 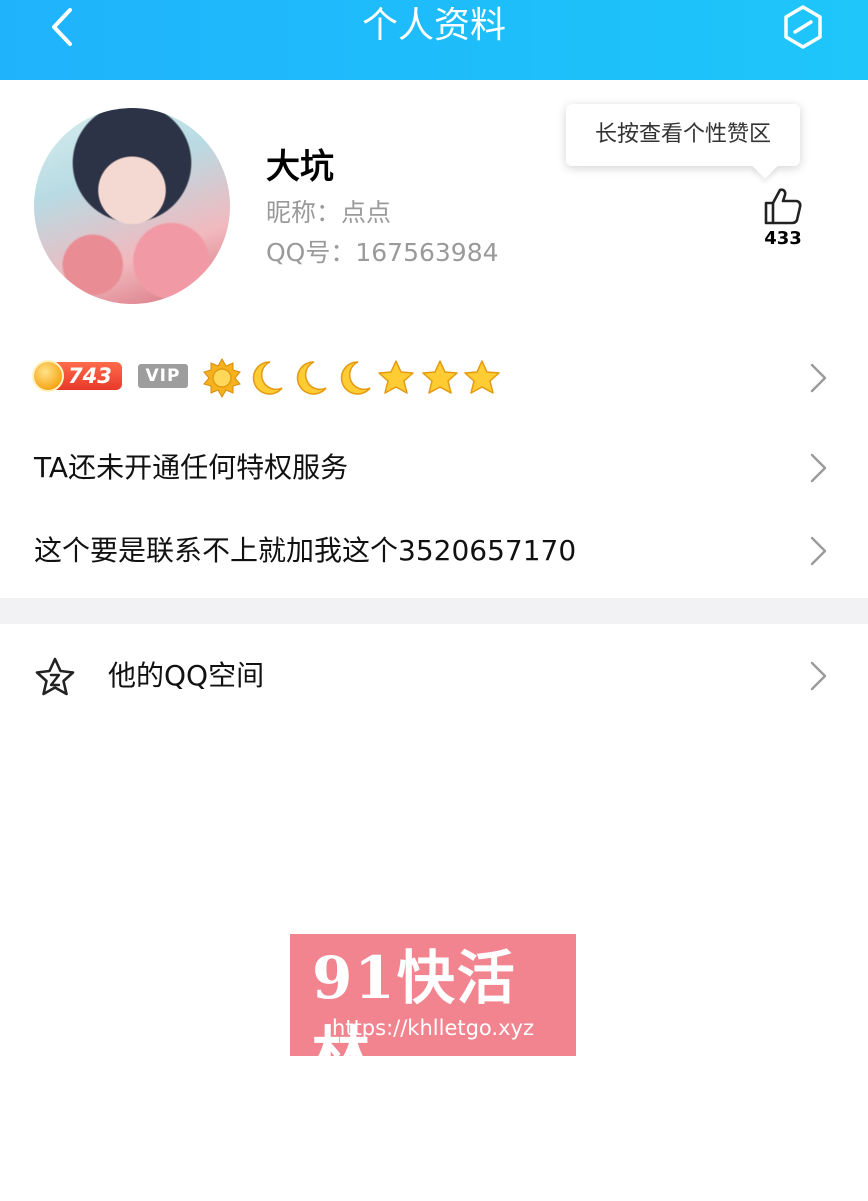 What do you see at coordinates (434, 468) in the screenshot?
I see `privilege-row: TA还未开通任何特权服务` at bounding box center [434, 468].